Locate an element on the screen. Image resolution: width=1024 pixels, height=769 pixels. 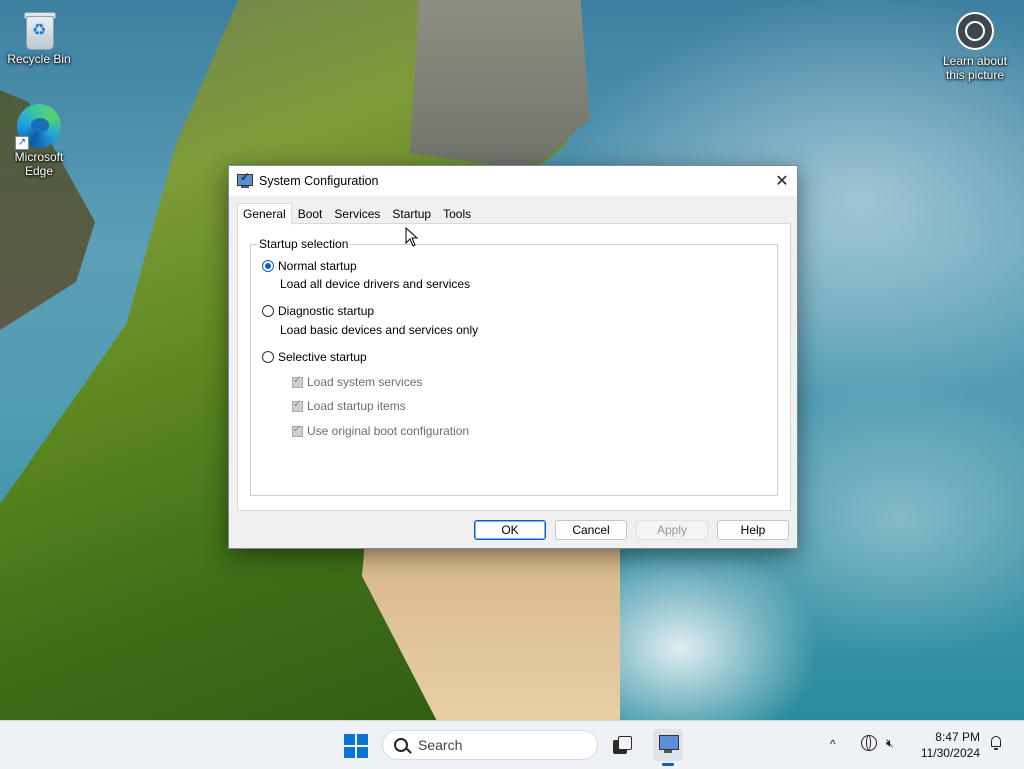
dialog-titlebar: ✓ System Configuration ✕ is located at coordinates (513, 181).